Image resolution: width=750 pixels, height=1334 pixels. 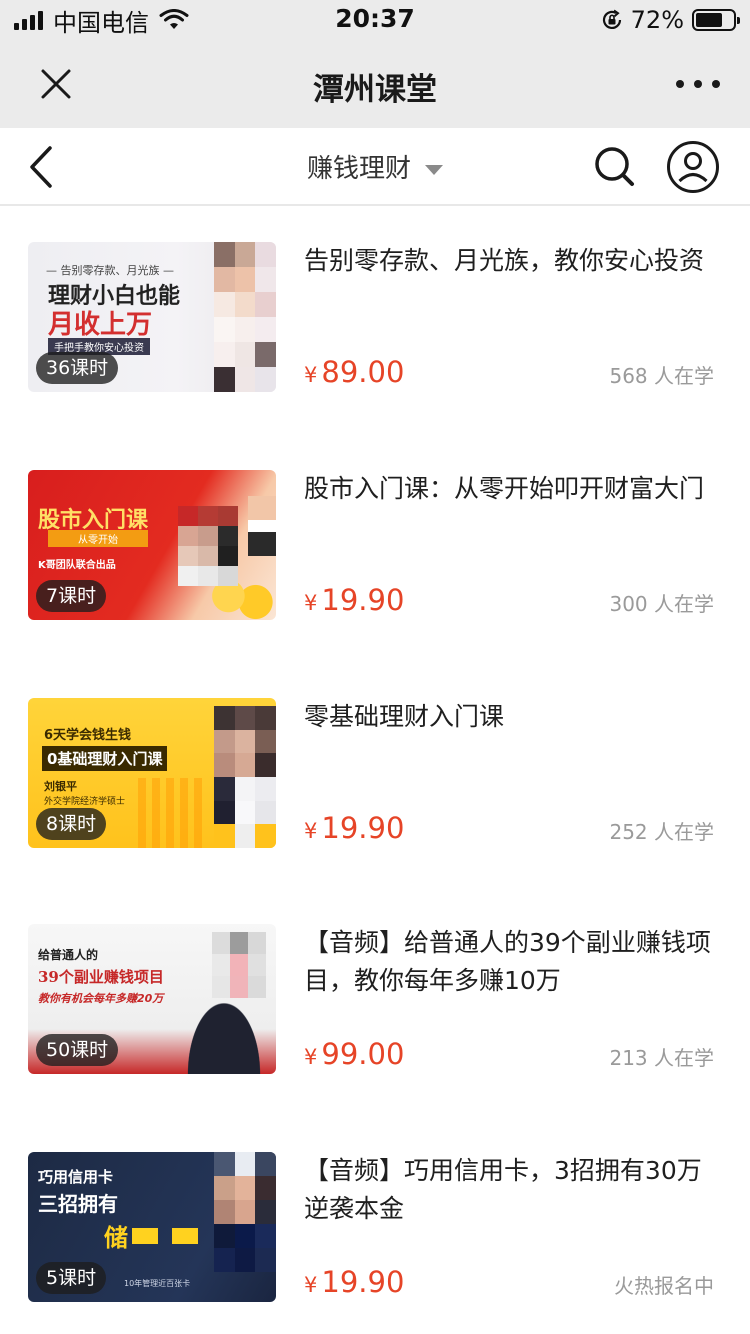 I want to click on thumb-text: 给普通人的, so click(x=68, y=955).